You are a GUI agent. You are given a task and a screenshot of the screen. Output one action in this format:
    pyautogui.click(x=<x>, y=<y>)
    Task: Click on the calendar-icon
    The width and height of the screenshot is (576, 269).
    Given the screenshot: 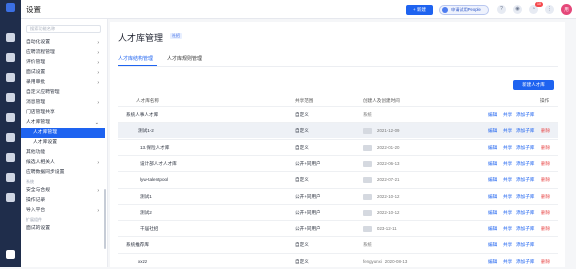 What is the action you would take?
    pyautogui.click(x=10, y=97)
    